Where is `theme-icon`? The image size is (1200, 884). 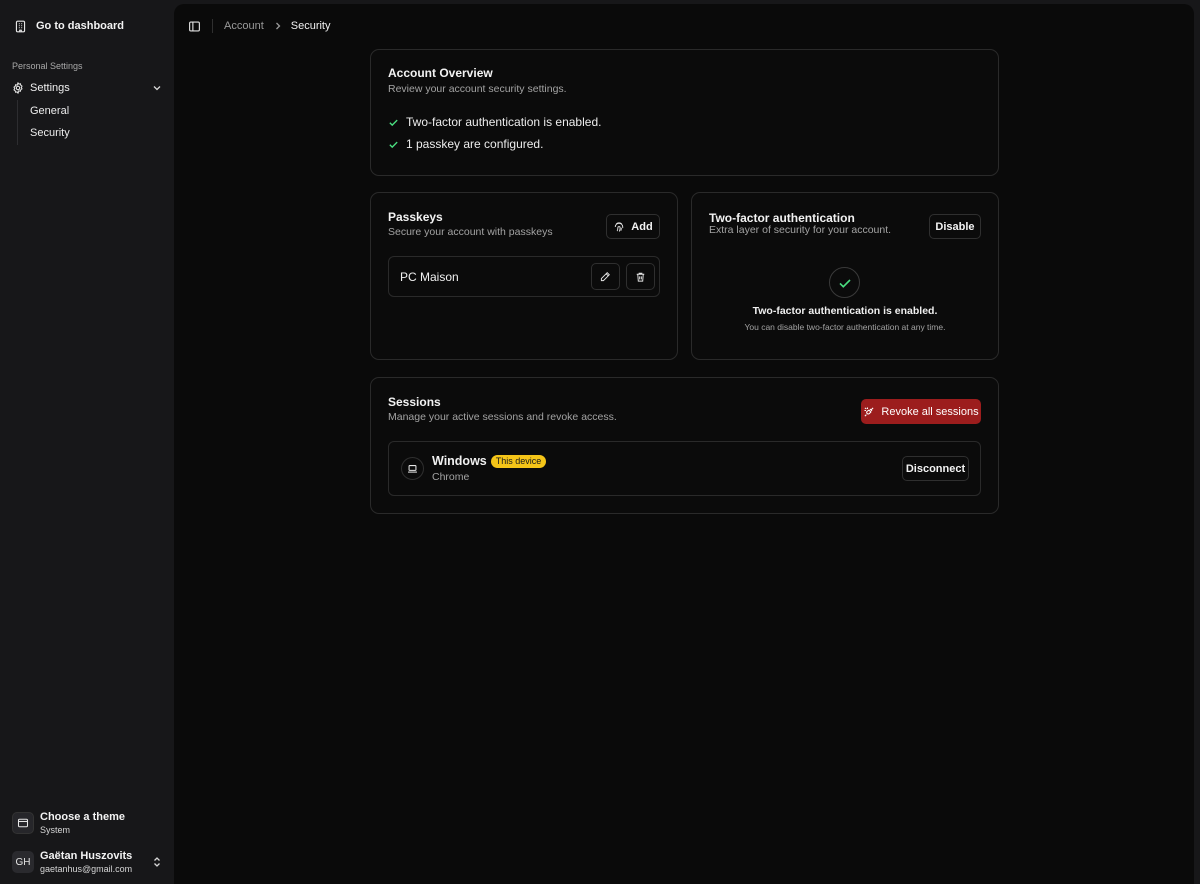
theme-icon is located at coordinates (23, 823).